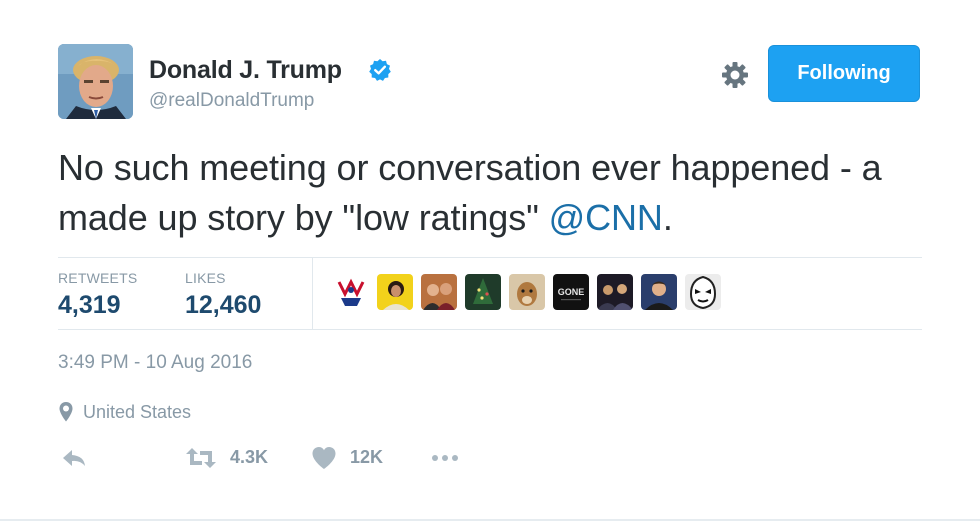 This screenshot has height=521, width=980. What do you see at coordinates (844, 73) in the screenshot?
I see `following-button: Following` at bounding box center [844, 73].